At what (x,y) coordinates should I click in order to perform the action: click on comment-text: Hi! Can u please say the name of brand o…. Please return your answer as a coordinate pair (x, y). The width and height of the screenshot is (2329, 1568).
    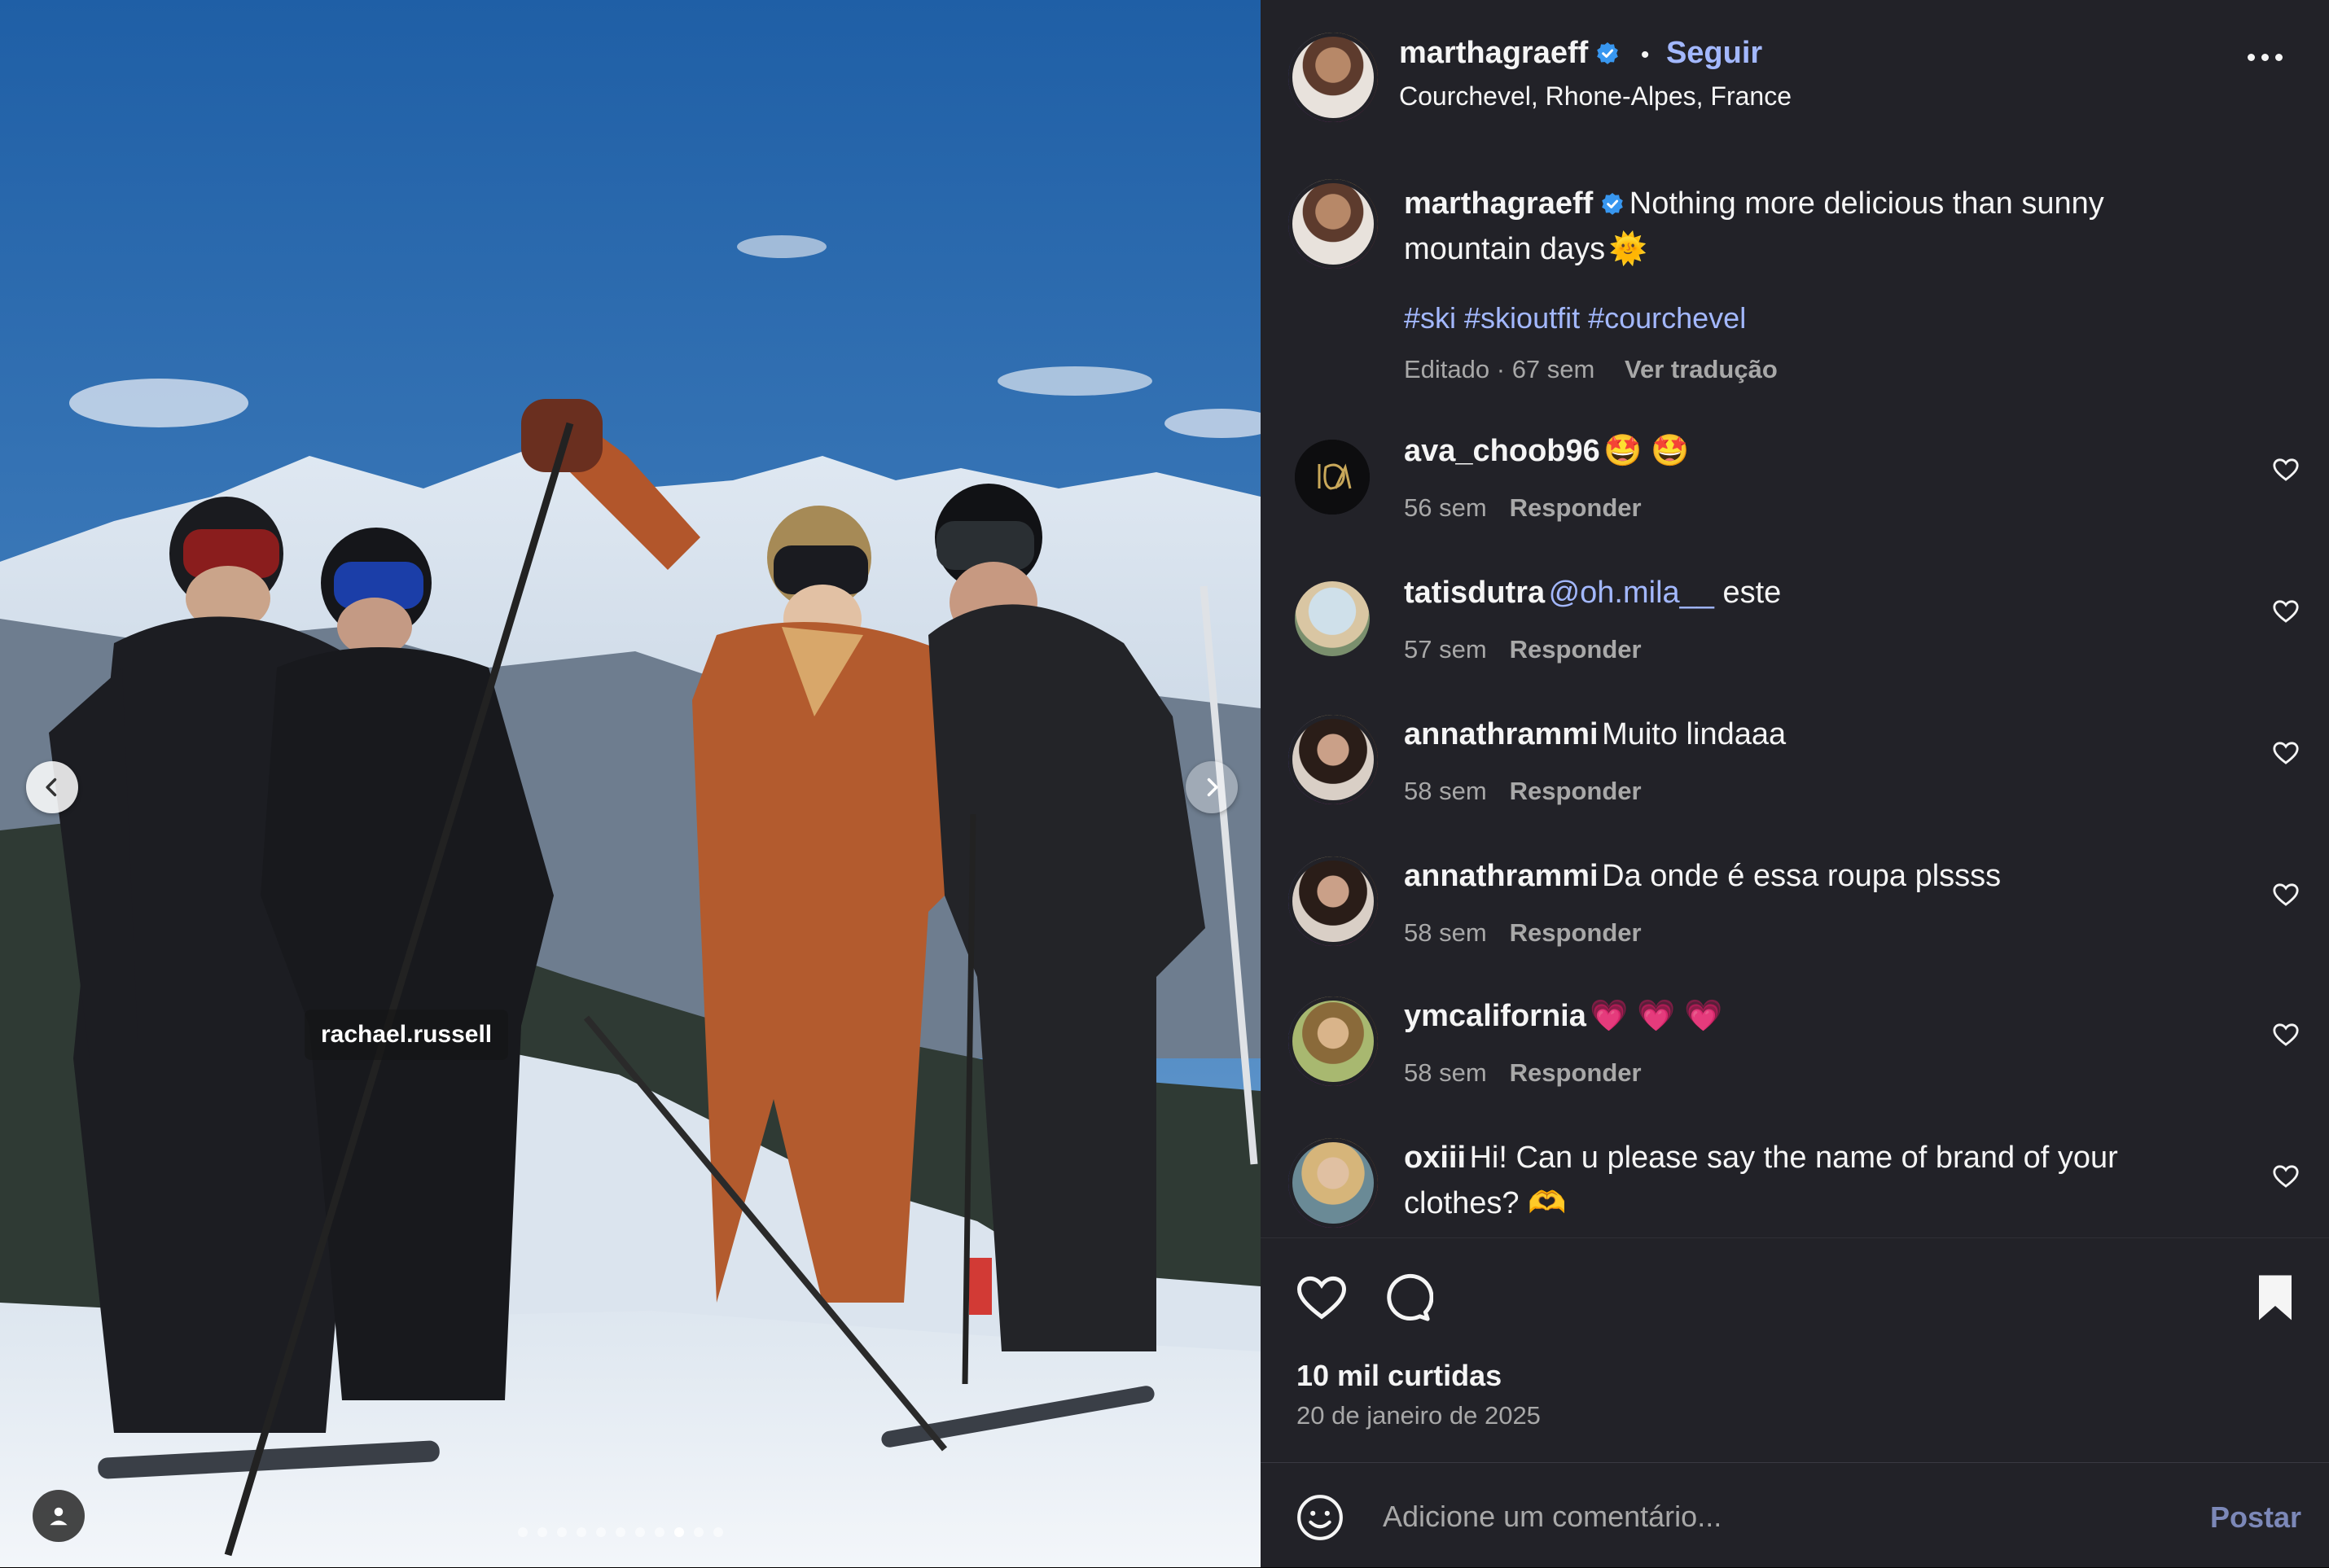
    Looking at the image, I should click on (1761, 1180).